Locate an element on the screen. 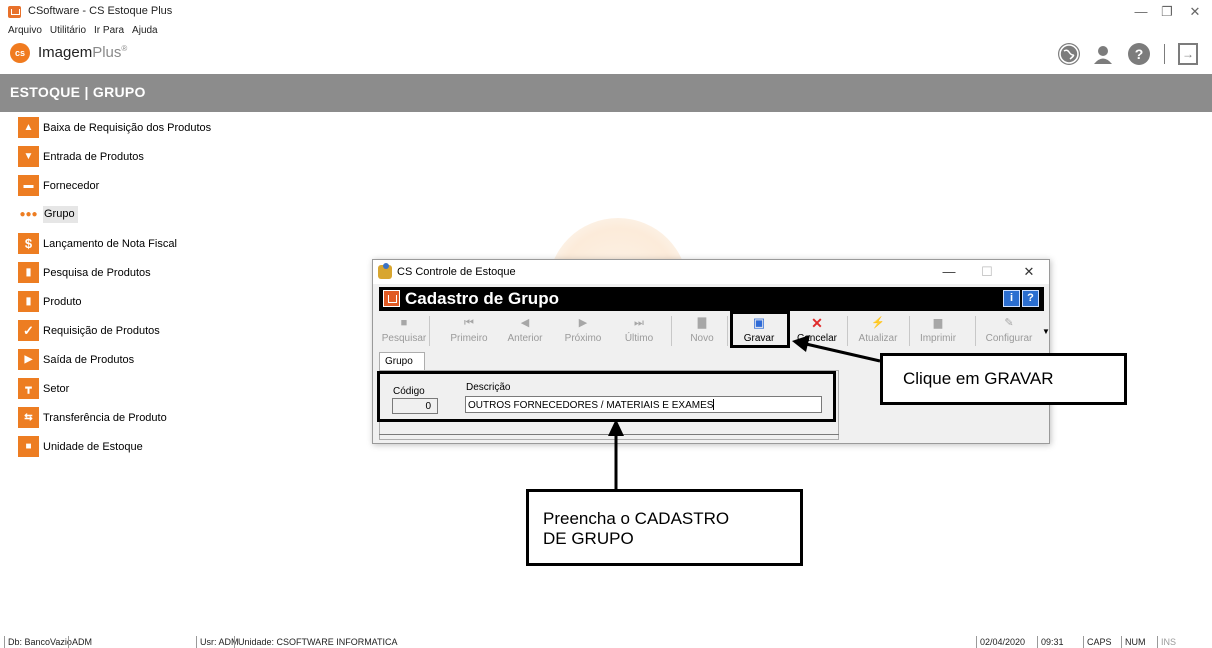  status-ins: INS is located at coordinates (1166, 642).